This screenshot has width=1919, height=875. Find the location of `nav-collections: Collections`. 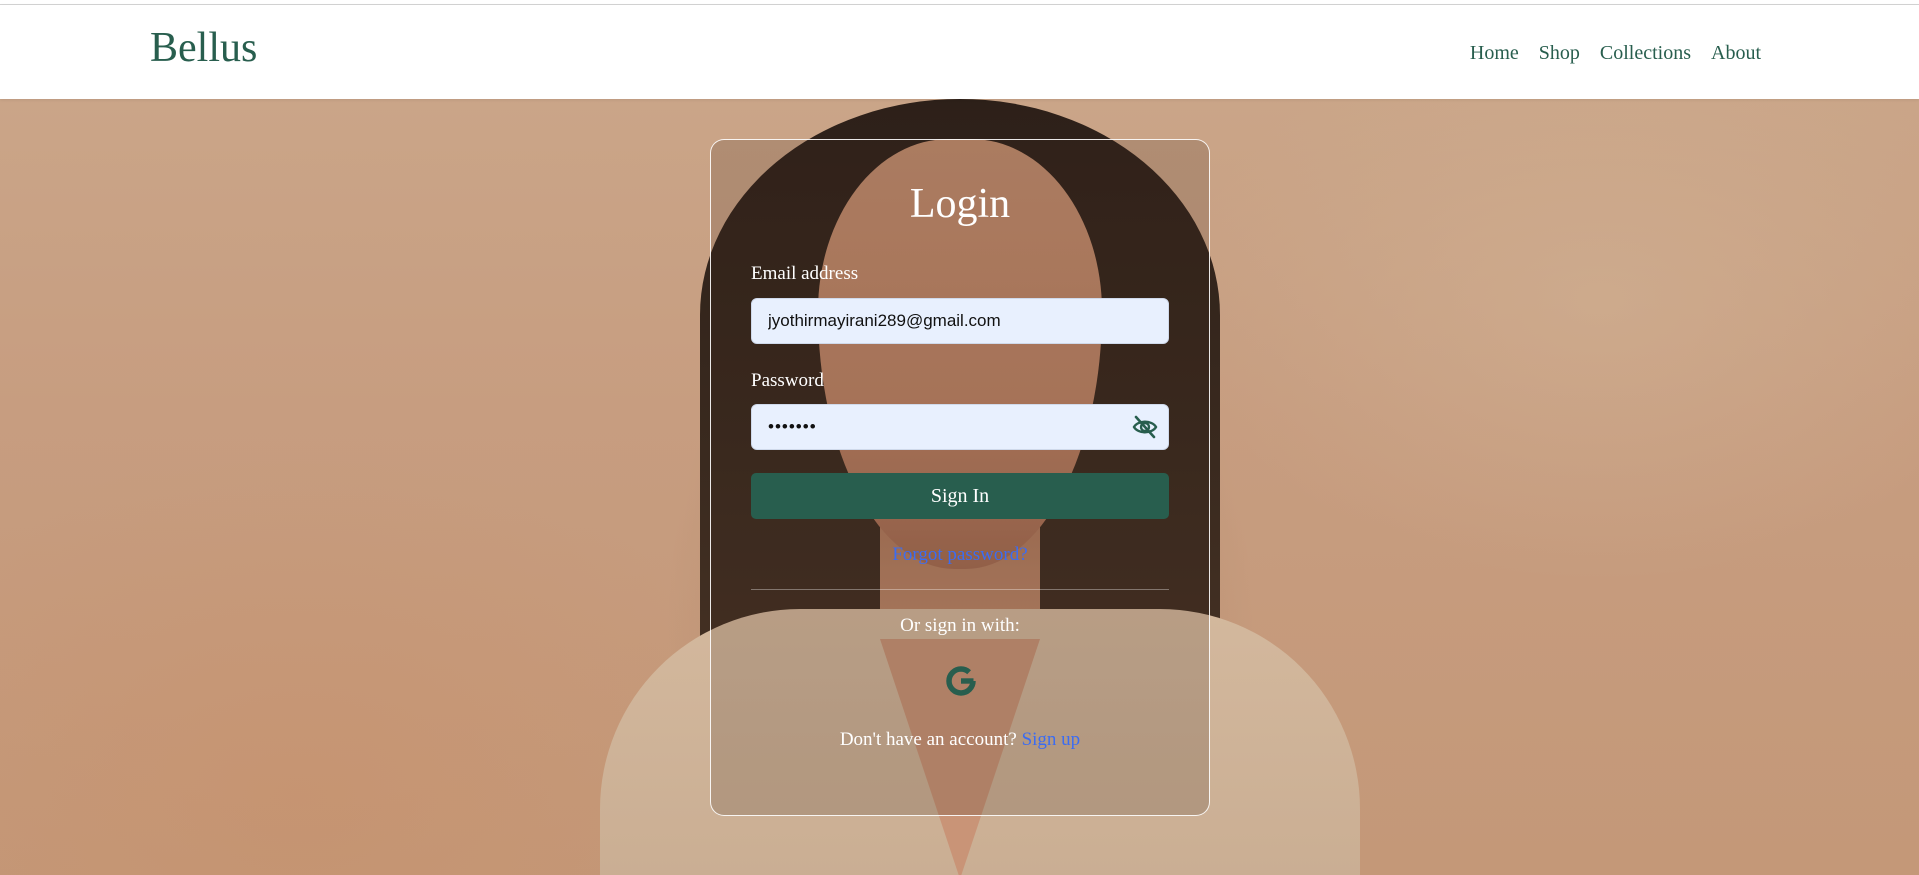

nav-collections: Collections is located at coordinates (1645, 53).